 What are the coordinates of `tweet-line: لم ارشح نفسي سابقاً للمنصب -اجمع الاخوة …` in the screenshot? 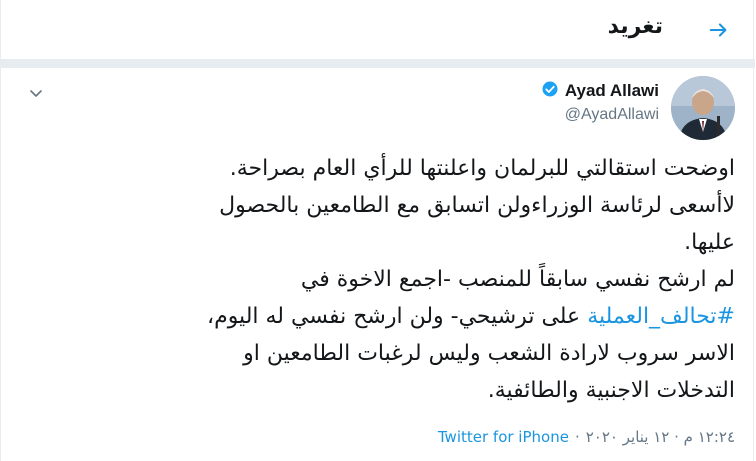 It's located at (517, 279).